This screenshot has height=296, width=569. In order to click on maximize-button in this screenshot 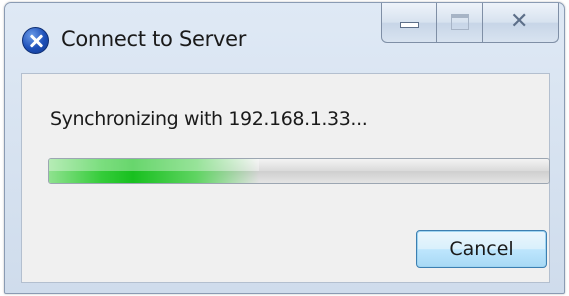, I will do `click(460, 23)`.